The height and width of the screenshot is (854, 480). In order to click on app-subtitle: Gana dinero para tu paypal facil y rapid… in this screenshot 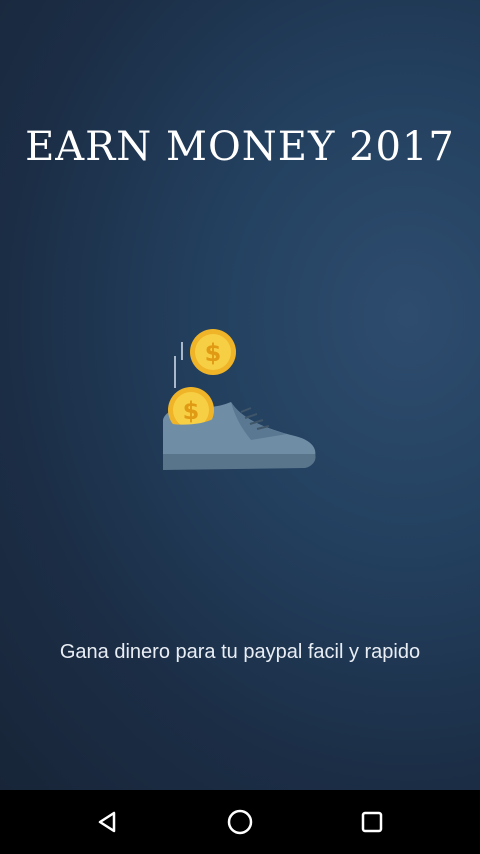, I will do `click(240, 652)`.